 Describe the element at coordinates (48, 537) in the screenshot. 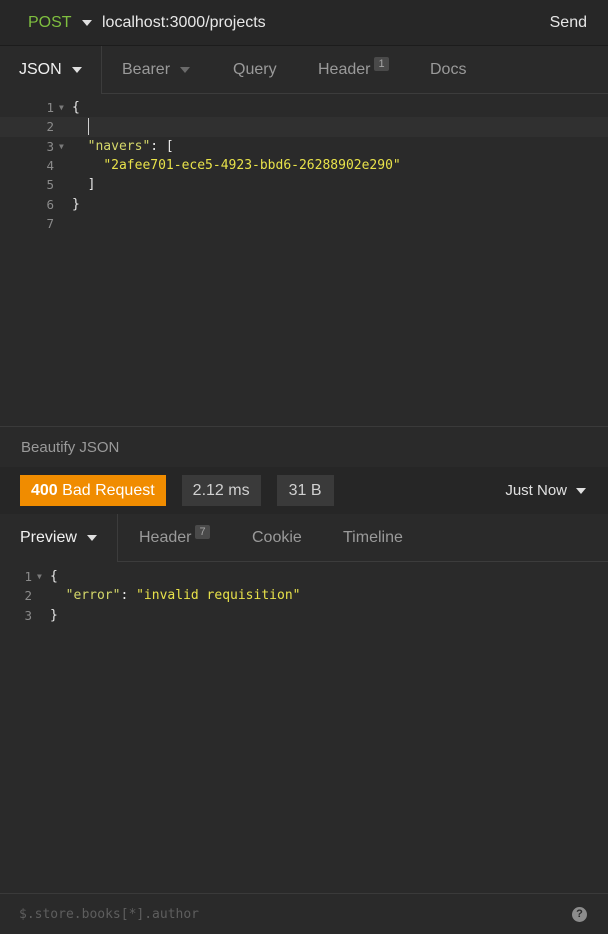

I see `tab-label: Preview` at that location.